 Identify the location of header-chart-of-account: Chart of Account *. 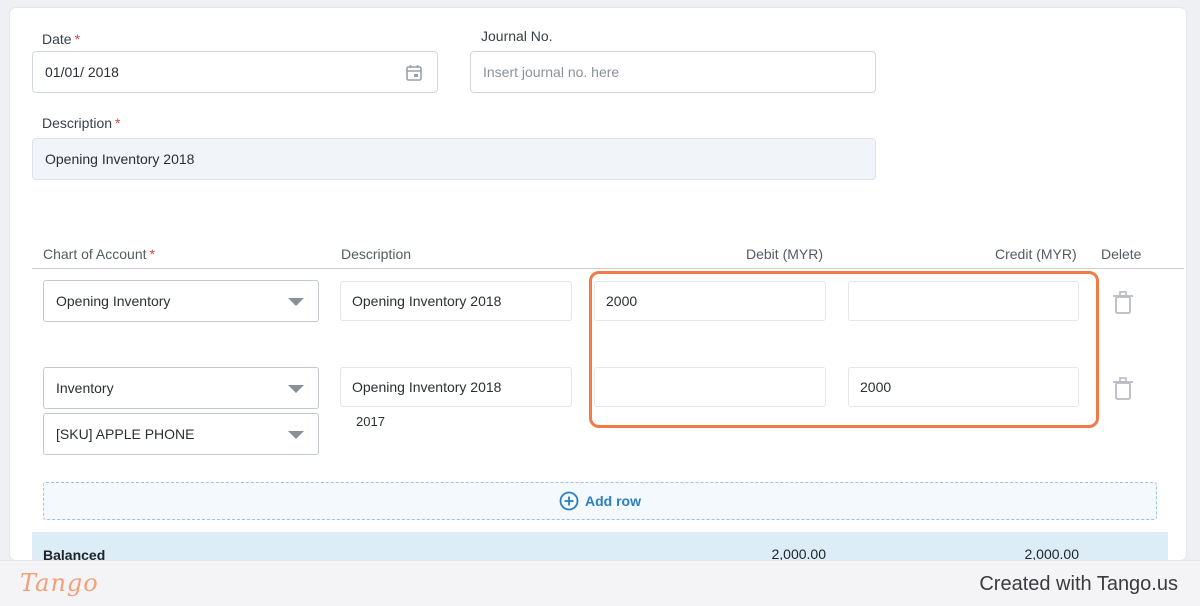
(99, 254).